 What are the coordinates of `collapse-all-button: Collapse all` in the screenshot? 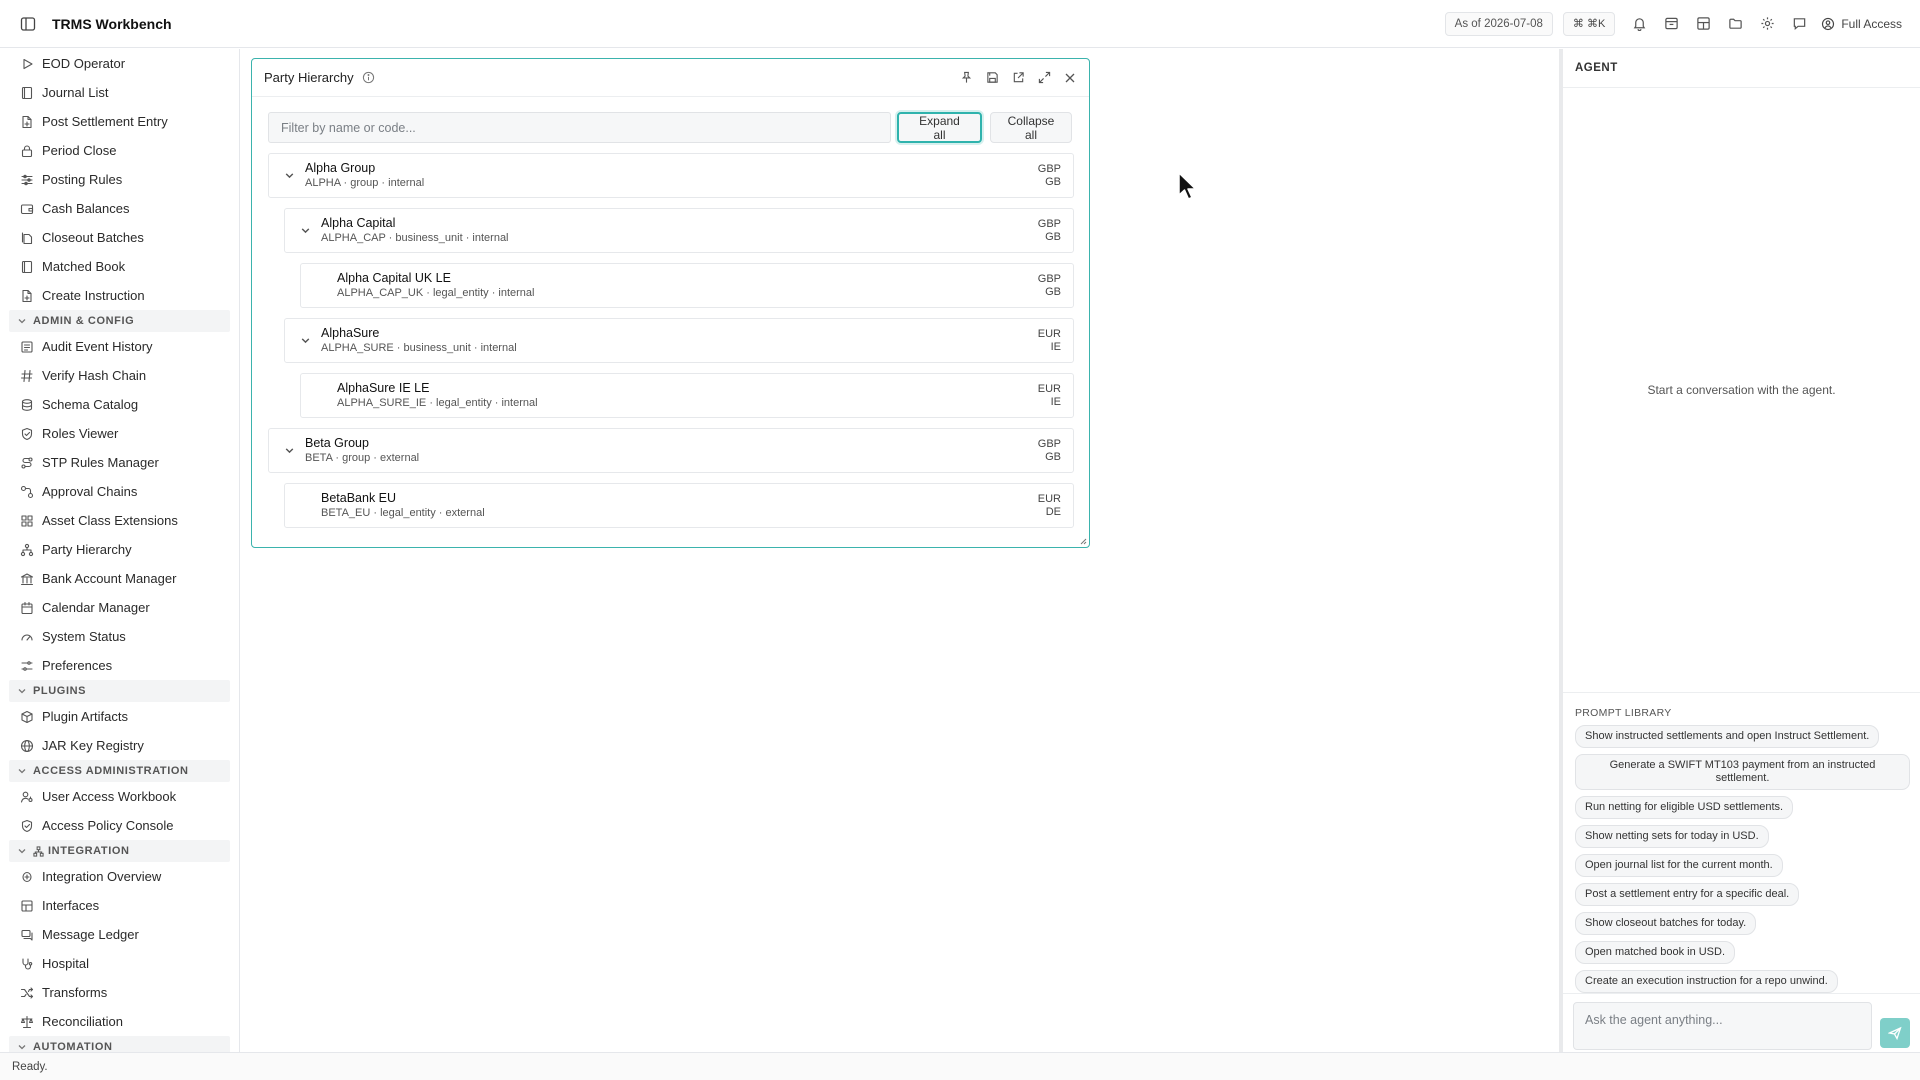 It's located at (1031, 127).